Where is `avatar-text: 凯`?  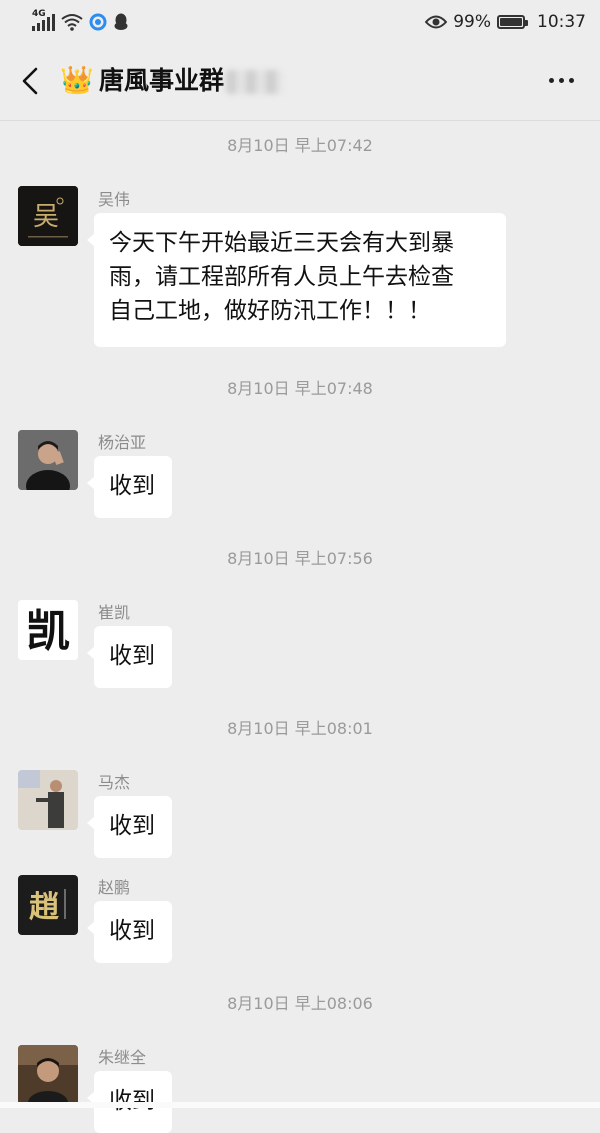
avatar-text: 凯 is located at coordinates (48, 631).